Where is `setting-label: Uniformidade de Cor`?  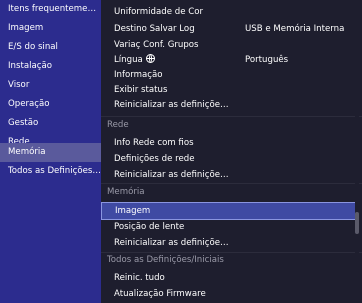 setting-label: Uniformidade de Cor is located at coordinates (159, 12).